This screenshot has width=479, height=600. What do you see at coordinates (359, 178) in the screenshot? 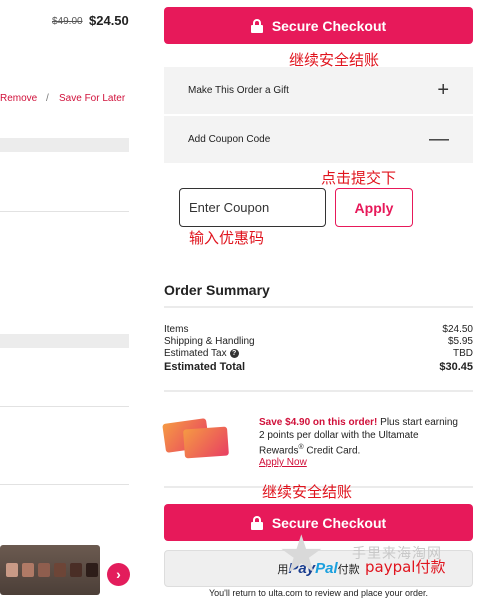
I see `apply-annotation: 点击提交下` at bounding box center [359, 178].